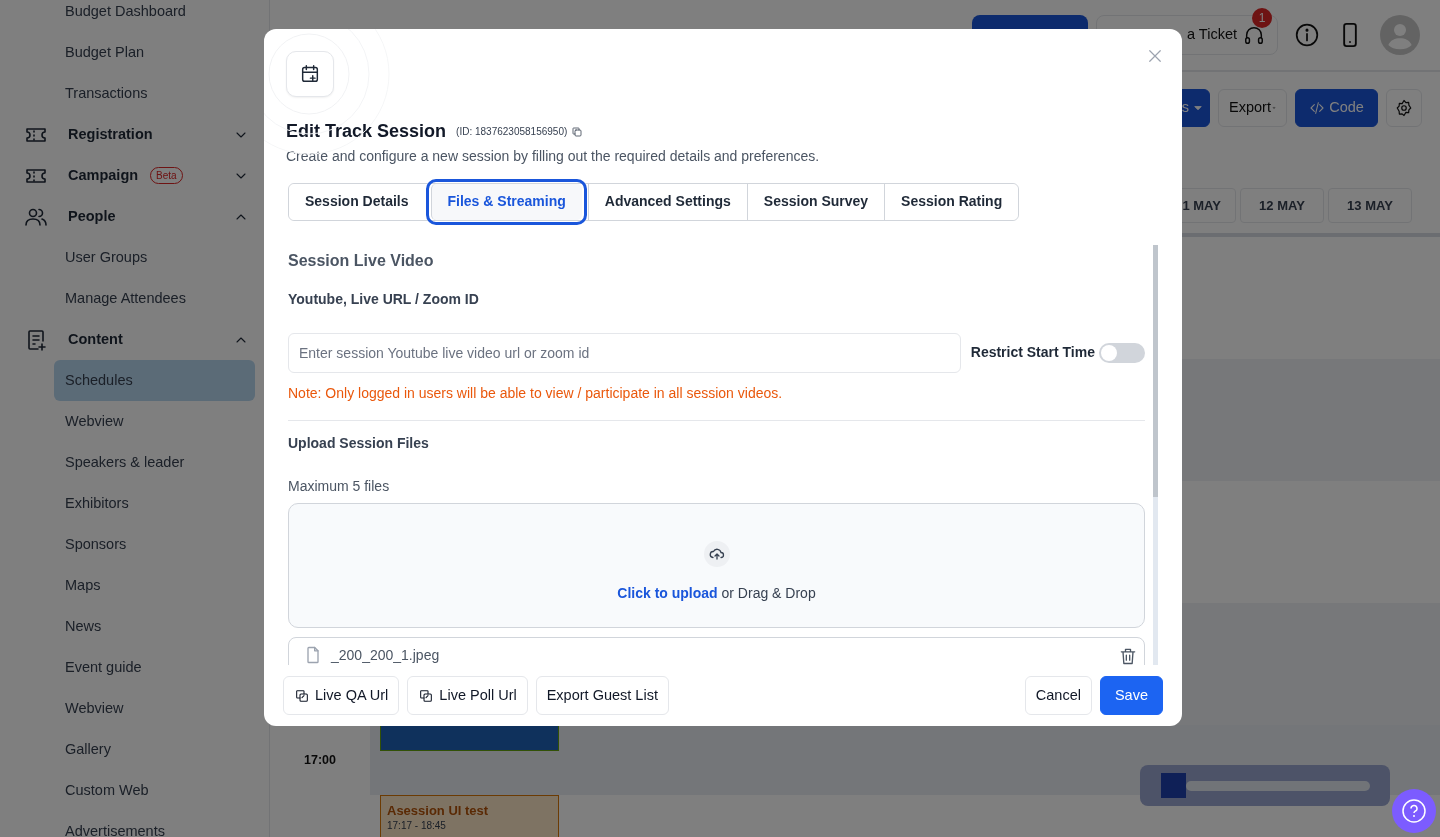 This screenshot has width=1440, height=837. What do you see at coordinates (339, 486) in the screenshot?
I see `file-limit-text: Maximum 5 files` at bounding box center [339, 486].